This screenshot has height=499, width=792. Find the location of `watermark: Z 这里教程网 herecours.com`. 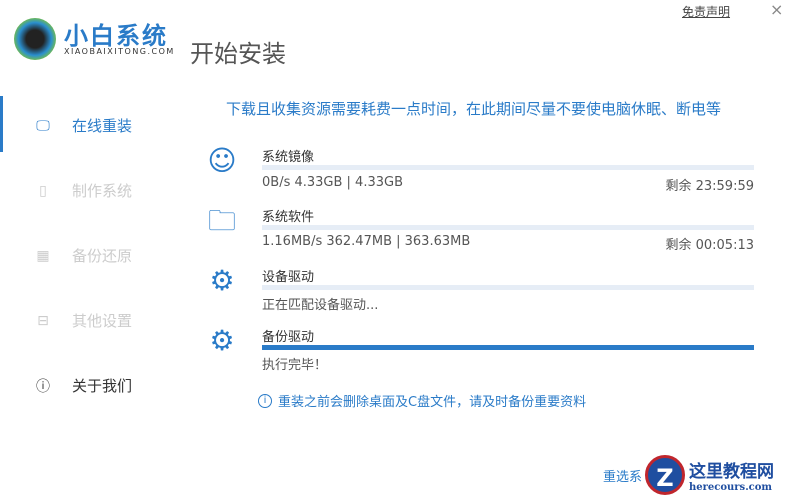

watermark: Z 这里教程网 herecours.com is located at coordinates (709, 475).